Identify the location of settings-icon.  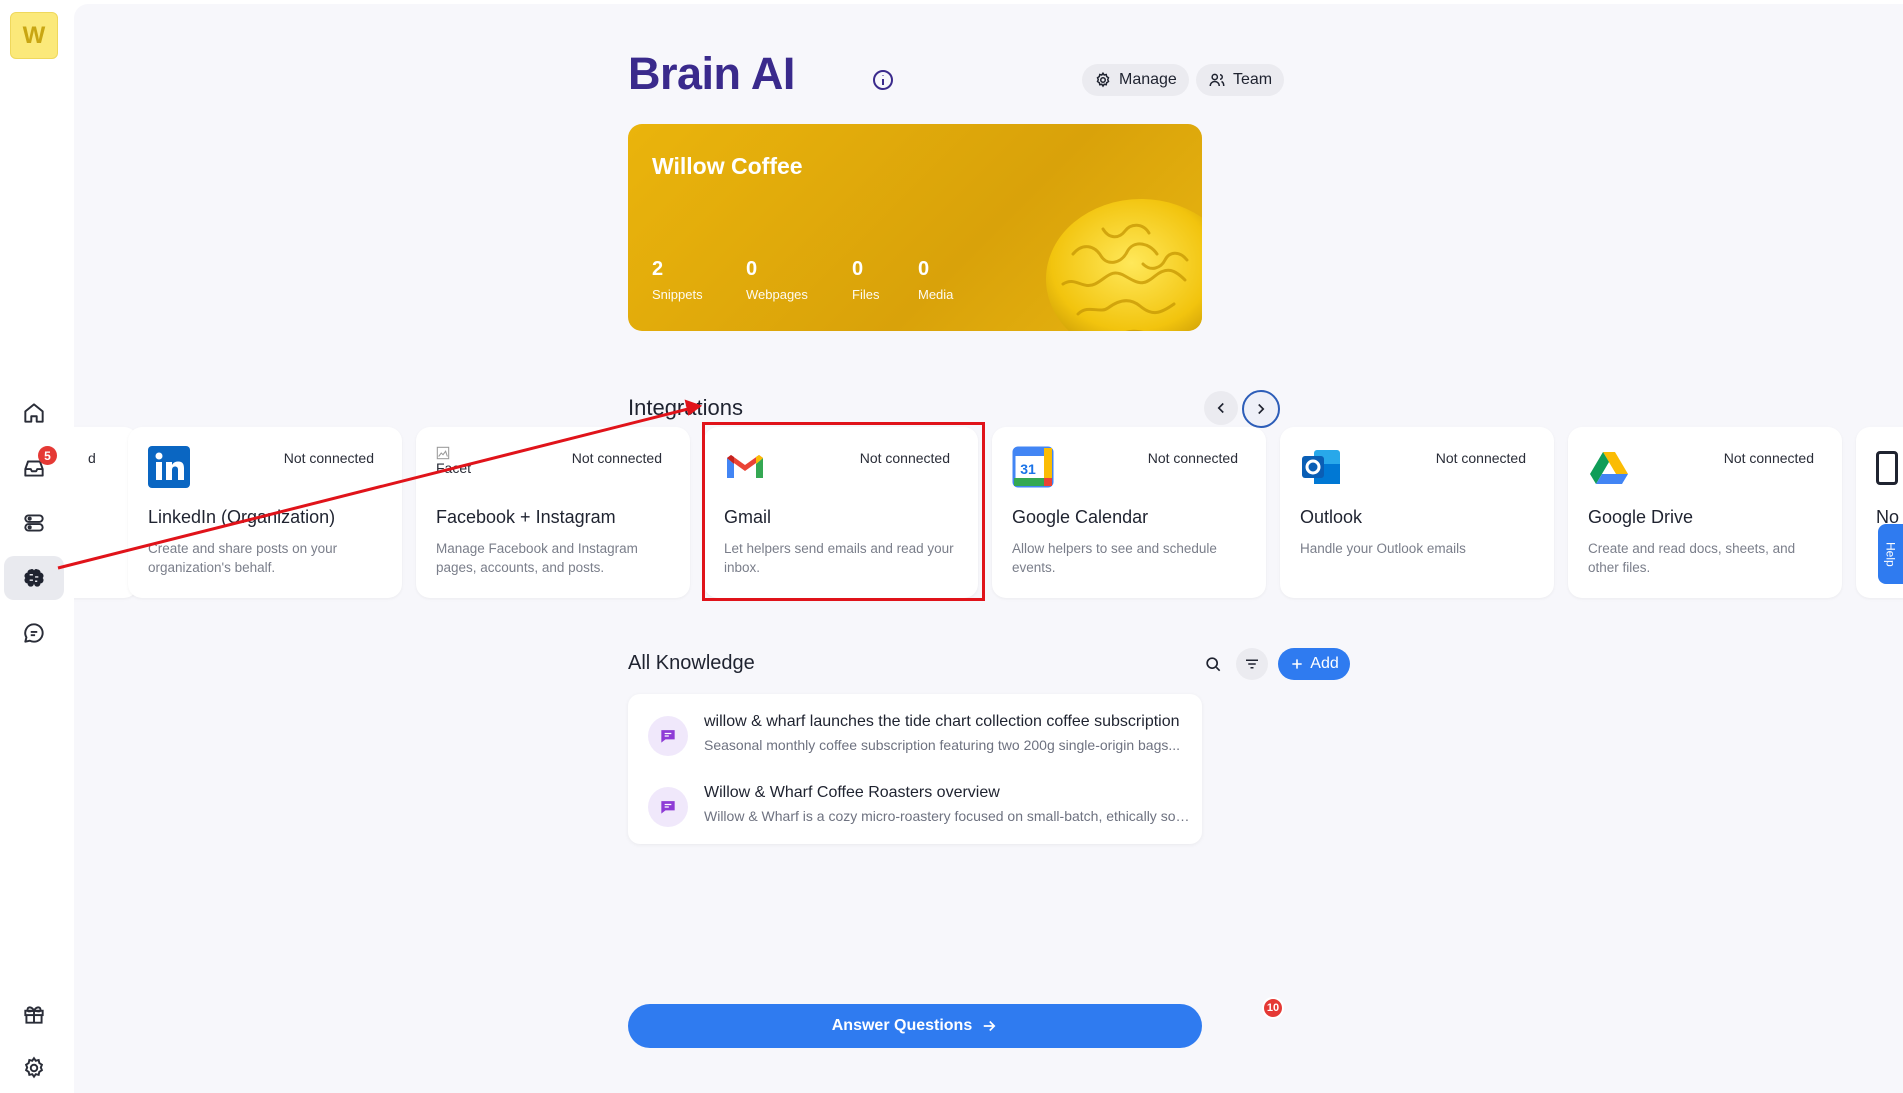
(34, 1067).